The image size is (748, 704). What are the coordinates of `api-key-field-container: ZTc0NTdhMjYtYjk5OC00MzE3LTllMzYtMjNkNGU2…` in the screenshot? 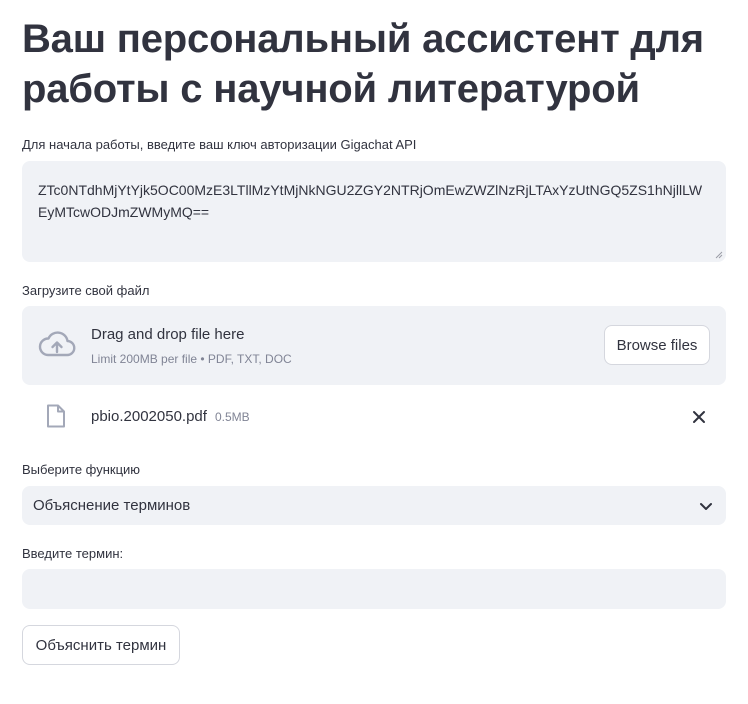 It's located at (374, 211).